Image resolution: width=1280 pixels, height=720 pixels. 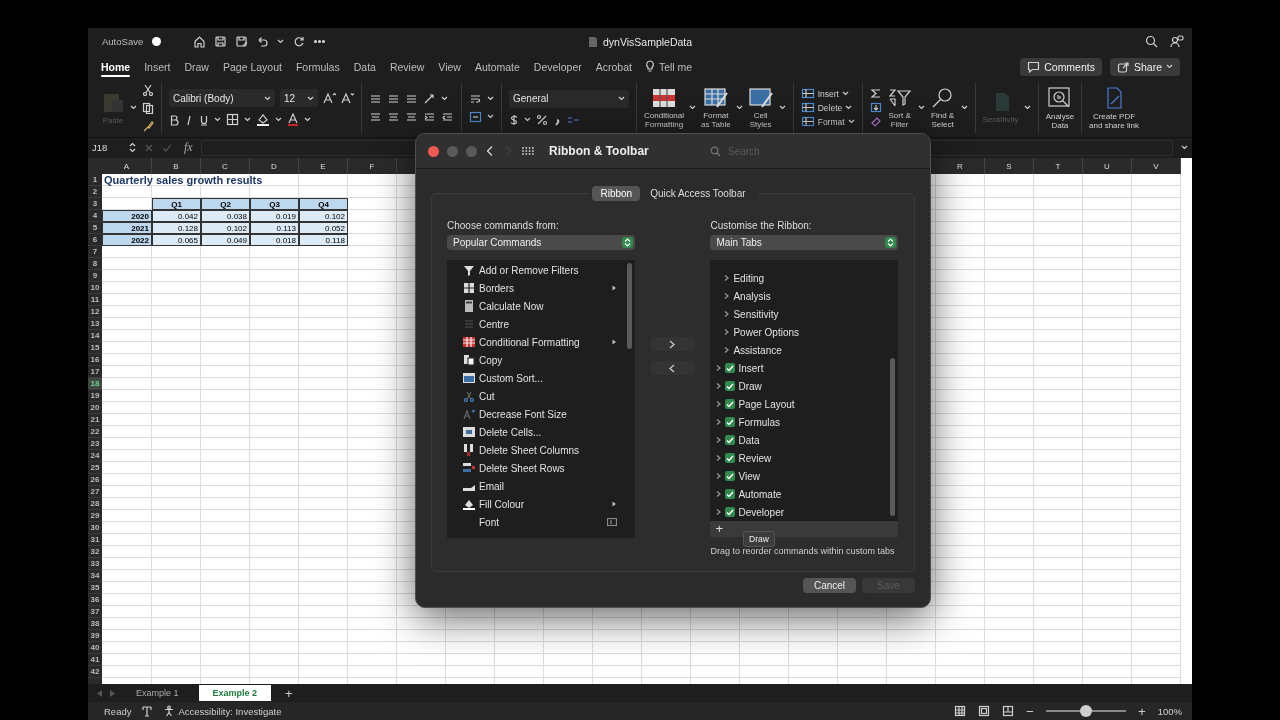 I want to click on table-cell: 0.052, so click(x=323, y=228).